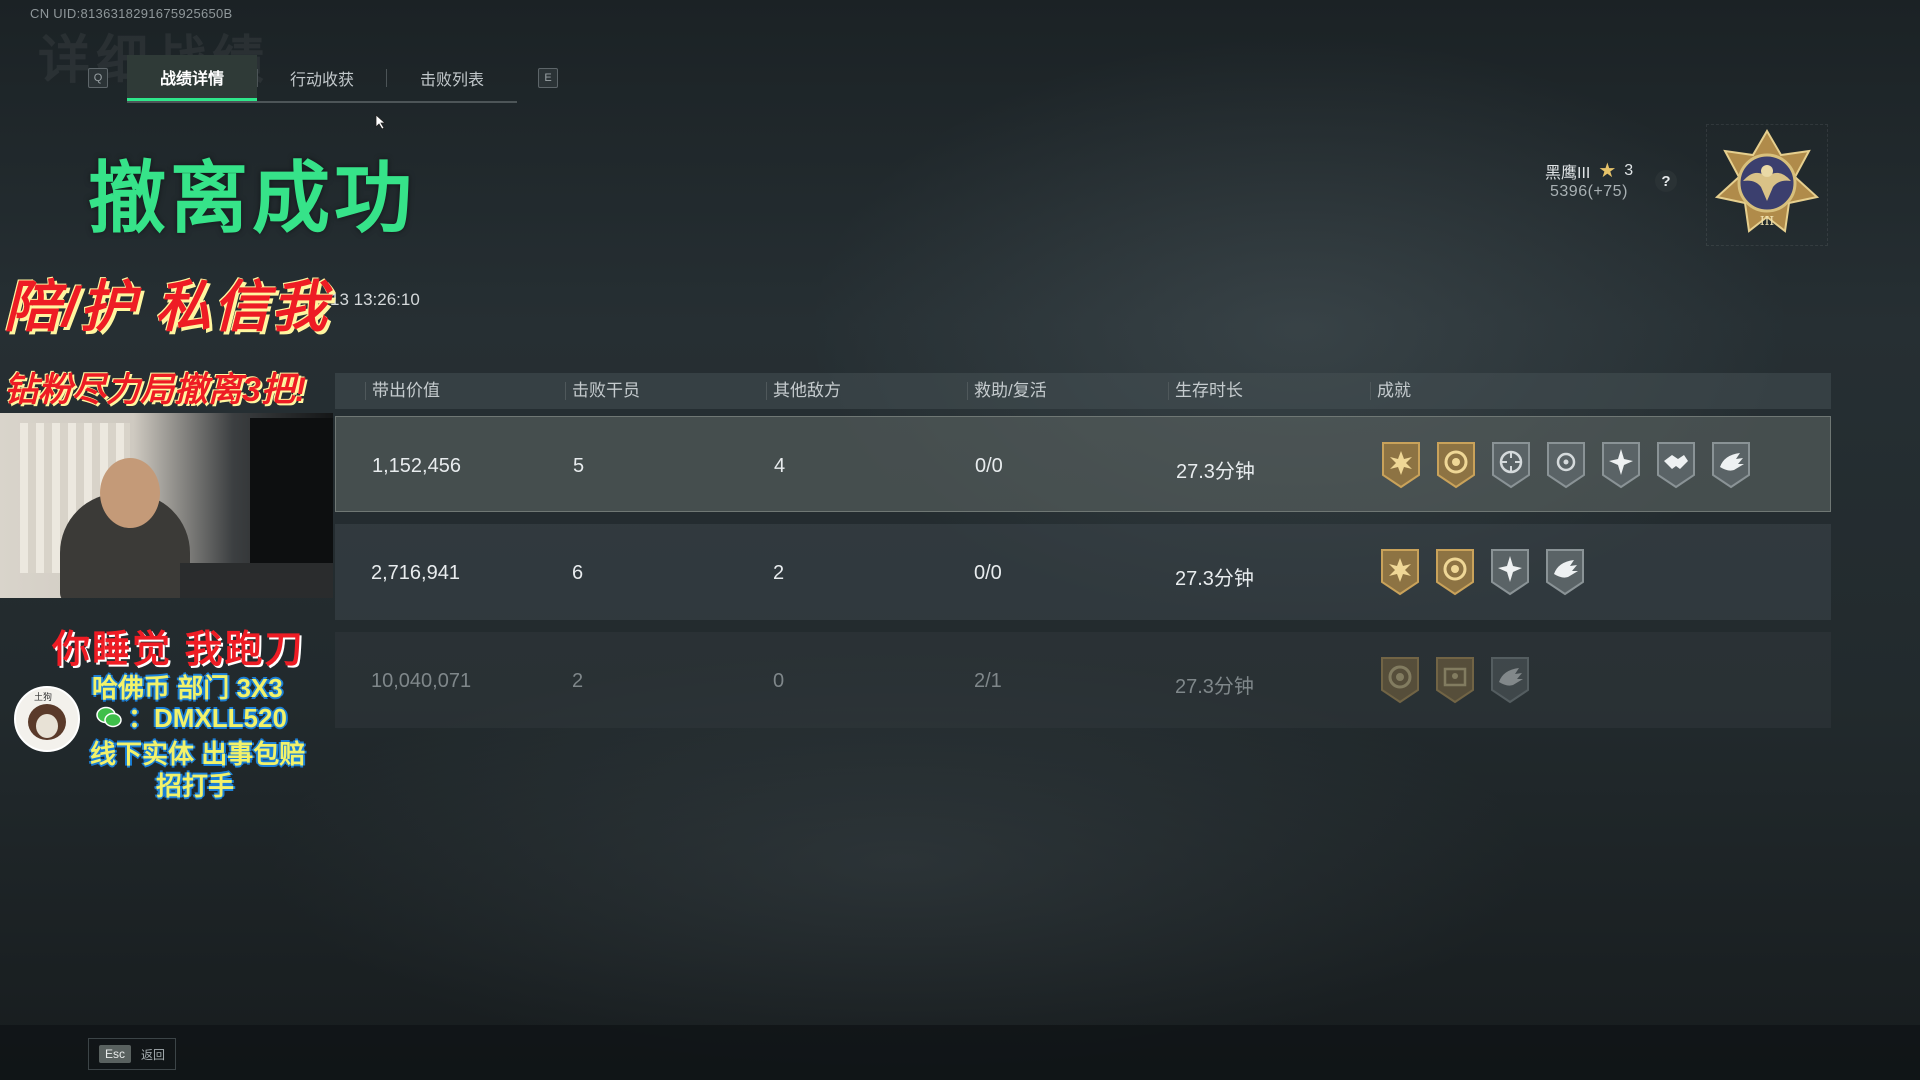 The width and height of the screenshot is (1920, 1080). Describe the element at coordinates (1767, 221) in the screenshot. I see `svg-text: III` at that location.